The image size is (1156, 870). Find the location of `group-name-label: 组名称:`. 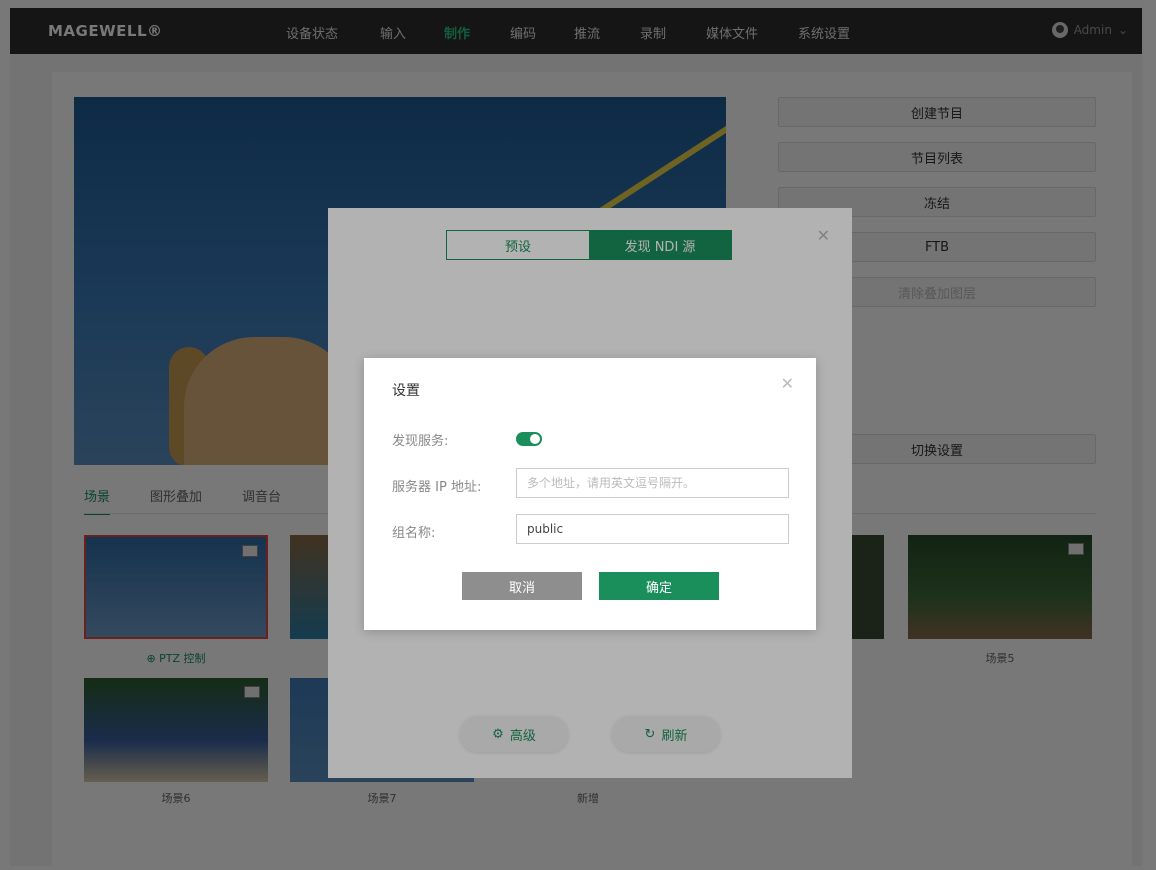

group-name-label: 组名称: is located at coordinates (414, 533).